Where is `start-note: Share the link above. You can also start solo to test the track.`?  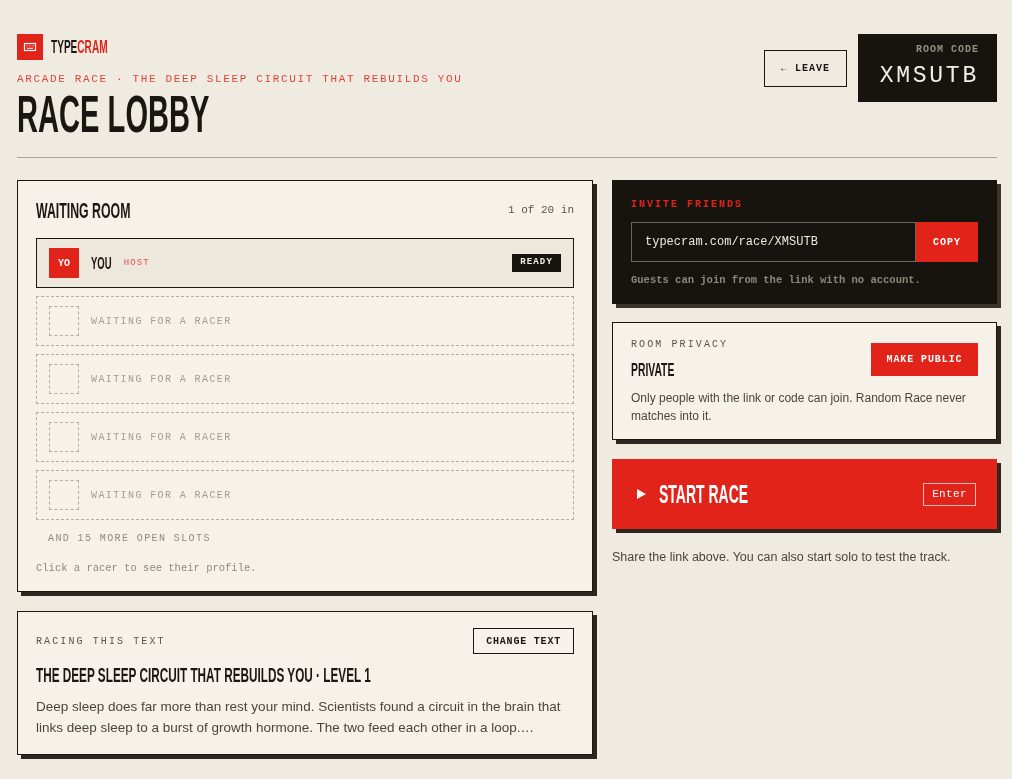 start-note: Share the link above. You can also start solo to test the track. is located at coordinates (782, 557).